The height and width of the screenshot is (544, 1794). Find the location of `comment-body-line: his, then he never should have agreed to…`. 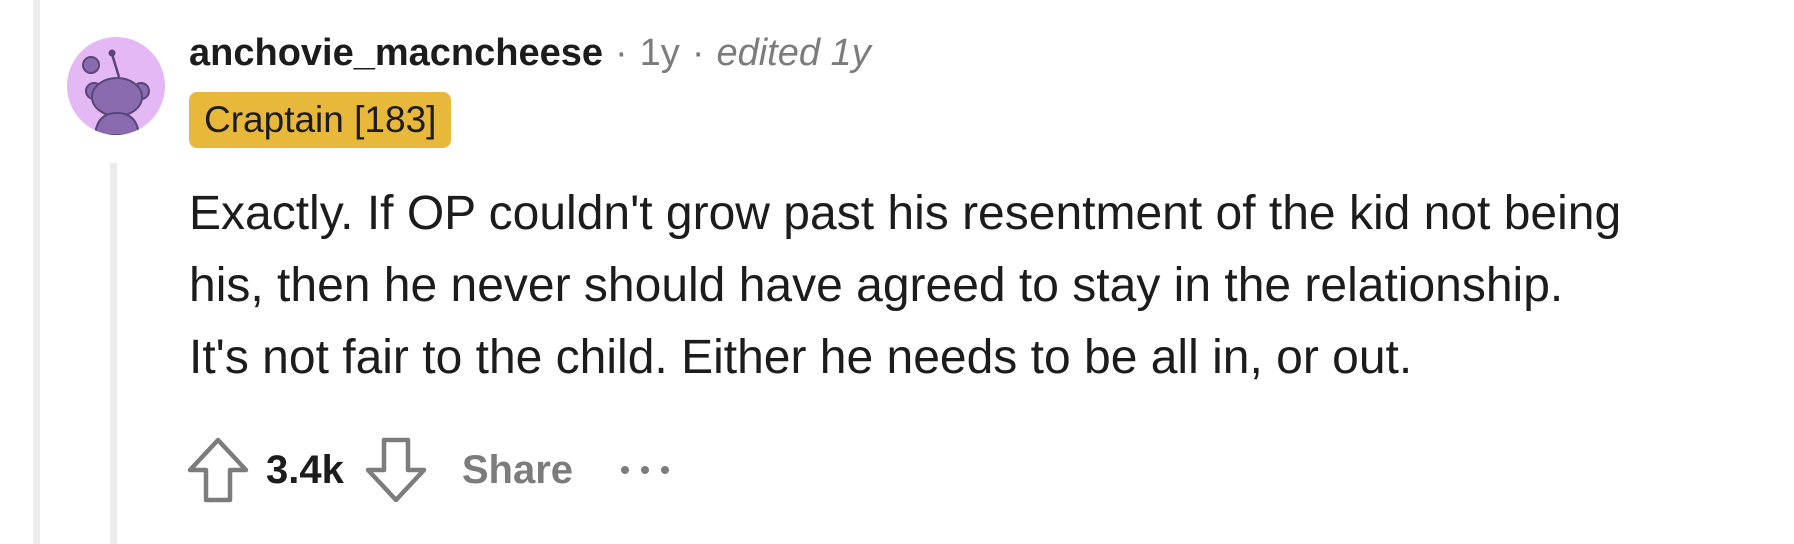

comment-body-line: his, then he never should have agreed to… is located at coordinates (876, 285).